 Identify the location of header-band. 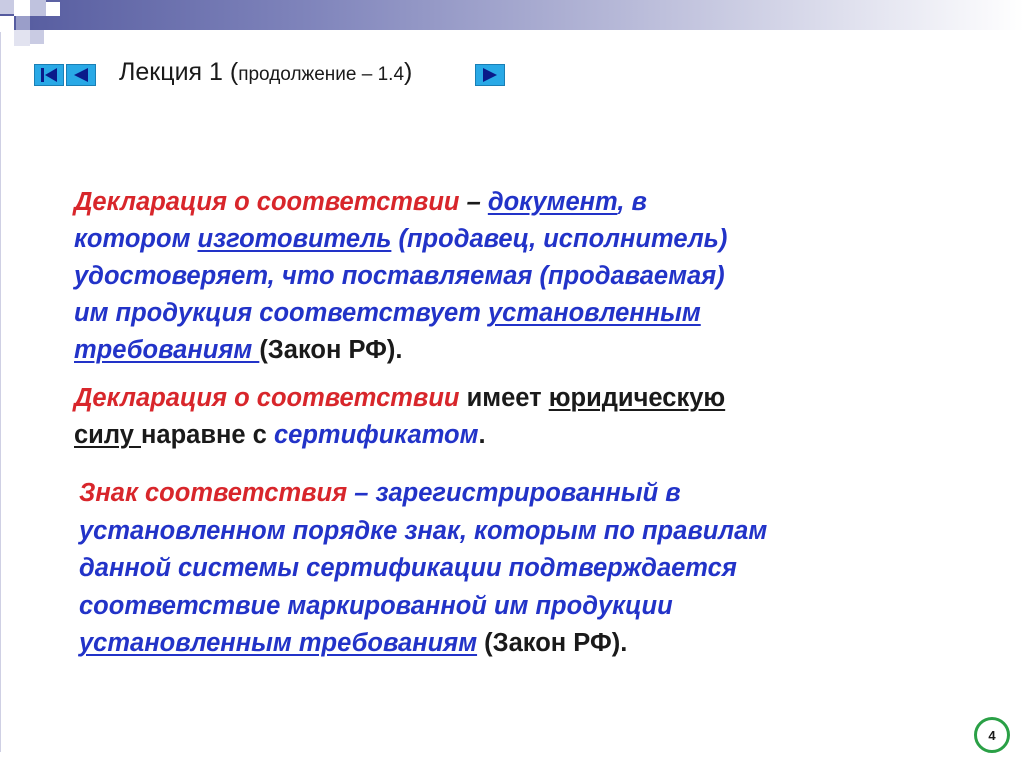
(512, 15).